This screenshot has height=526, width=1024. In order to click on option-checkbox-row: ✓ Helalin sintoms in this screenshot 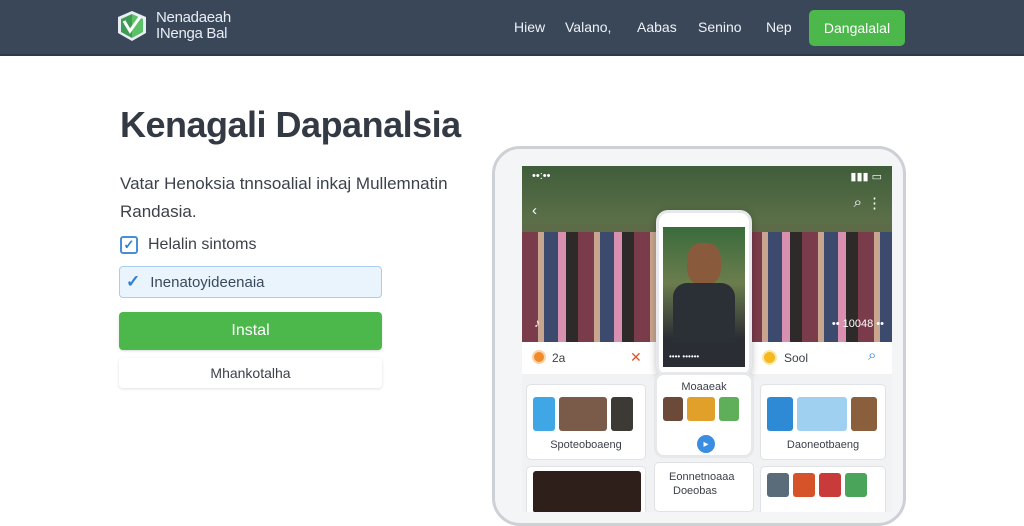, I will do `click(188, 245)`.